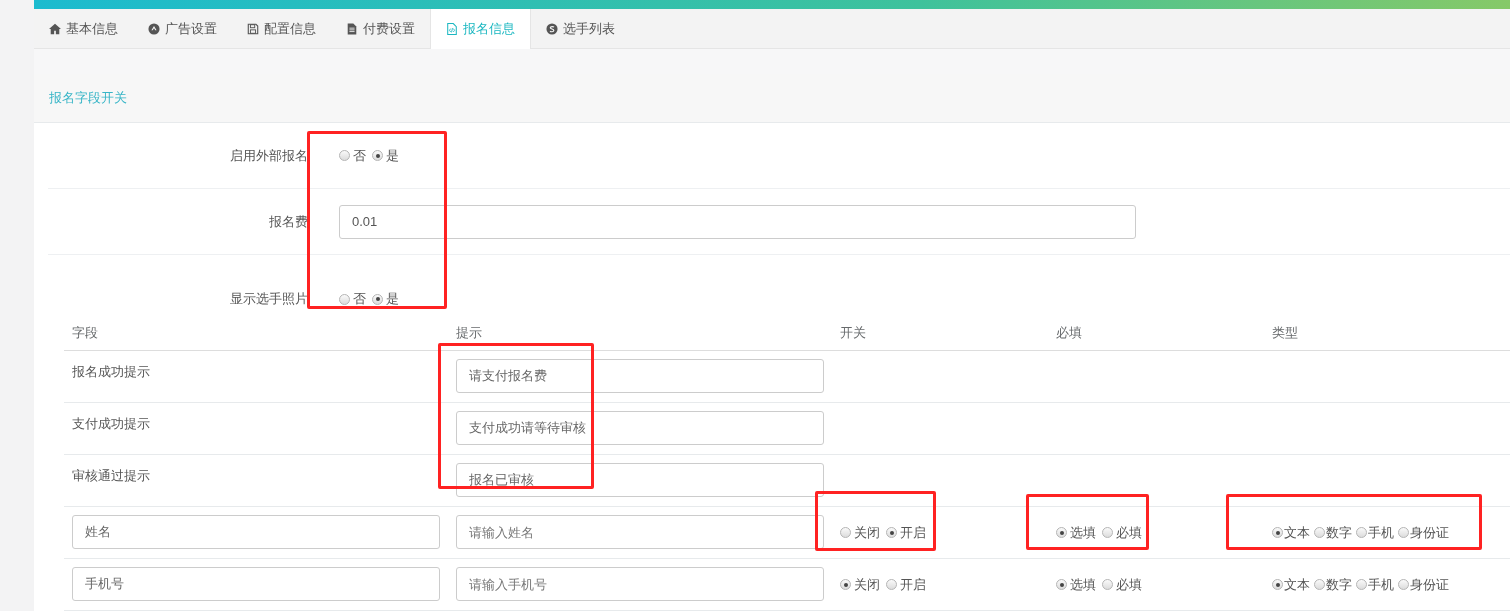  What do you see at coordinates (640, 480) in the screenshot?
I see `input-field: 报名已审核` at bounding box center [640, 480].